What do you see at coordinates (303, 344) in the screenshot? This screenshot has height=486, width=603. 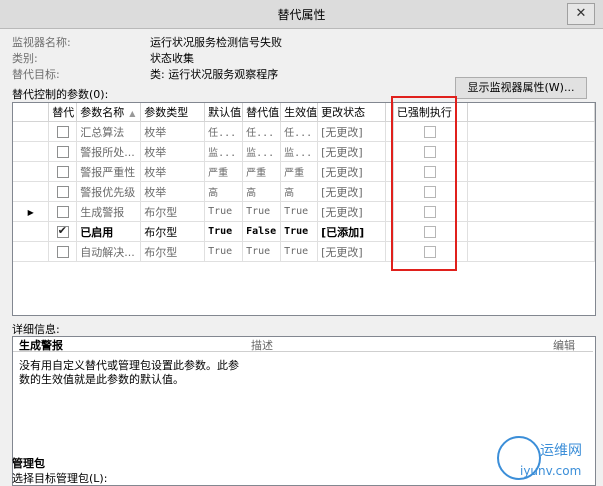 I see `detail-header: 生成警报 描述 编辑` at bounding box center [303, 344].